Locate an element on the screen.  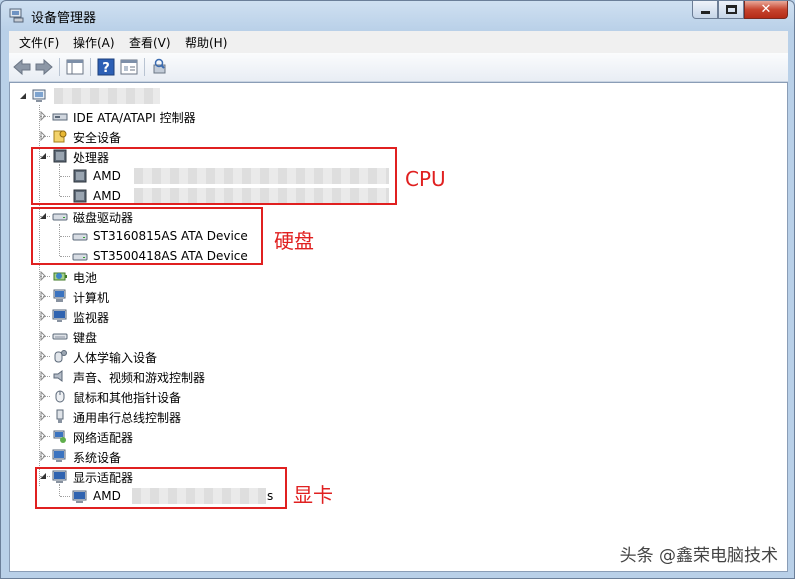
menu-action: 操作(A) is located at coordinates (94, 42).